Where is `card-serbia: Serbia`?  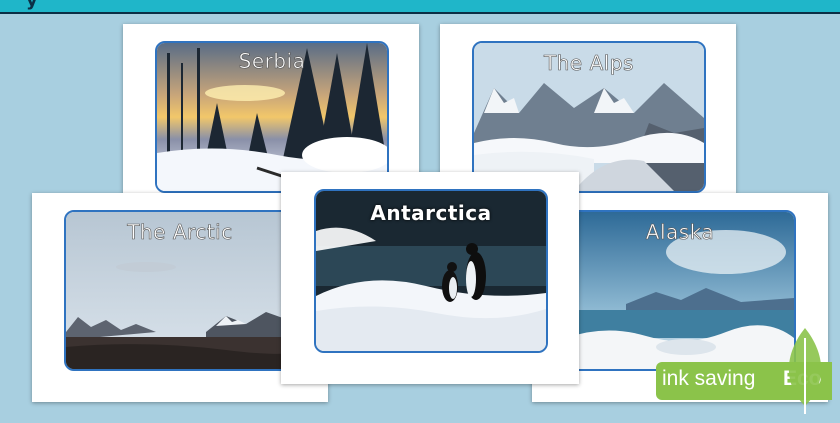
card-serbia: Serbia is located at coordinates (271, 109).